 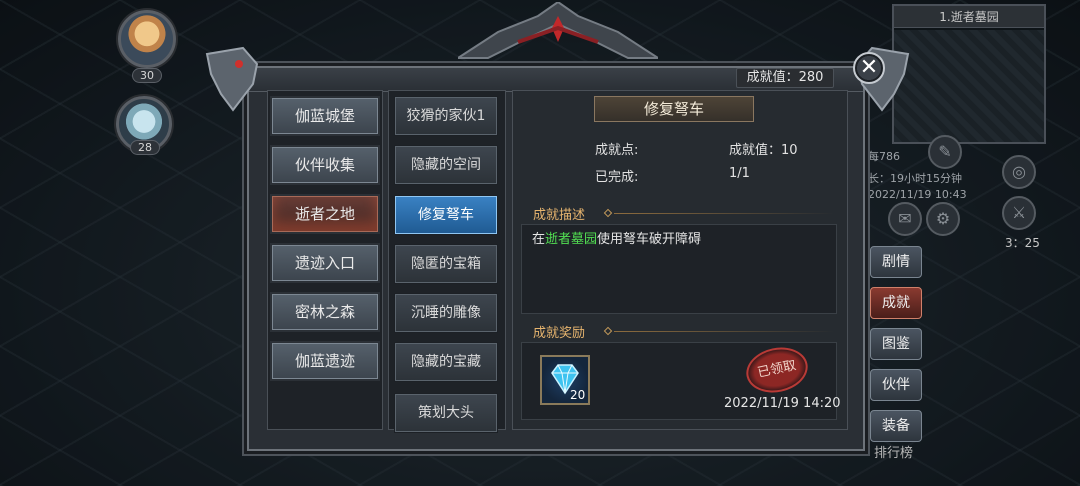 I want to click on right-info-line-3: 2022/11/19 10:43, so click(x=917, y=194).